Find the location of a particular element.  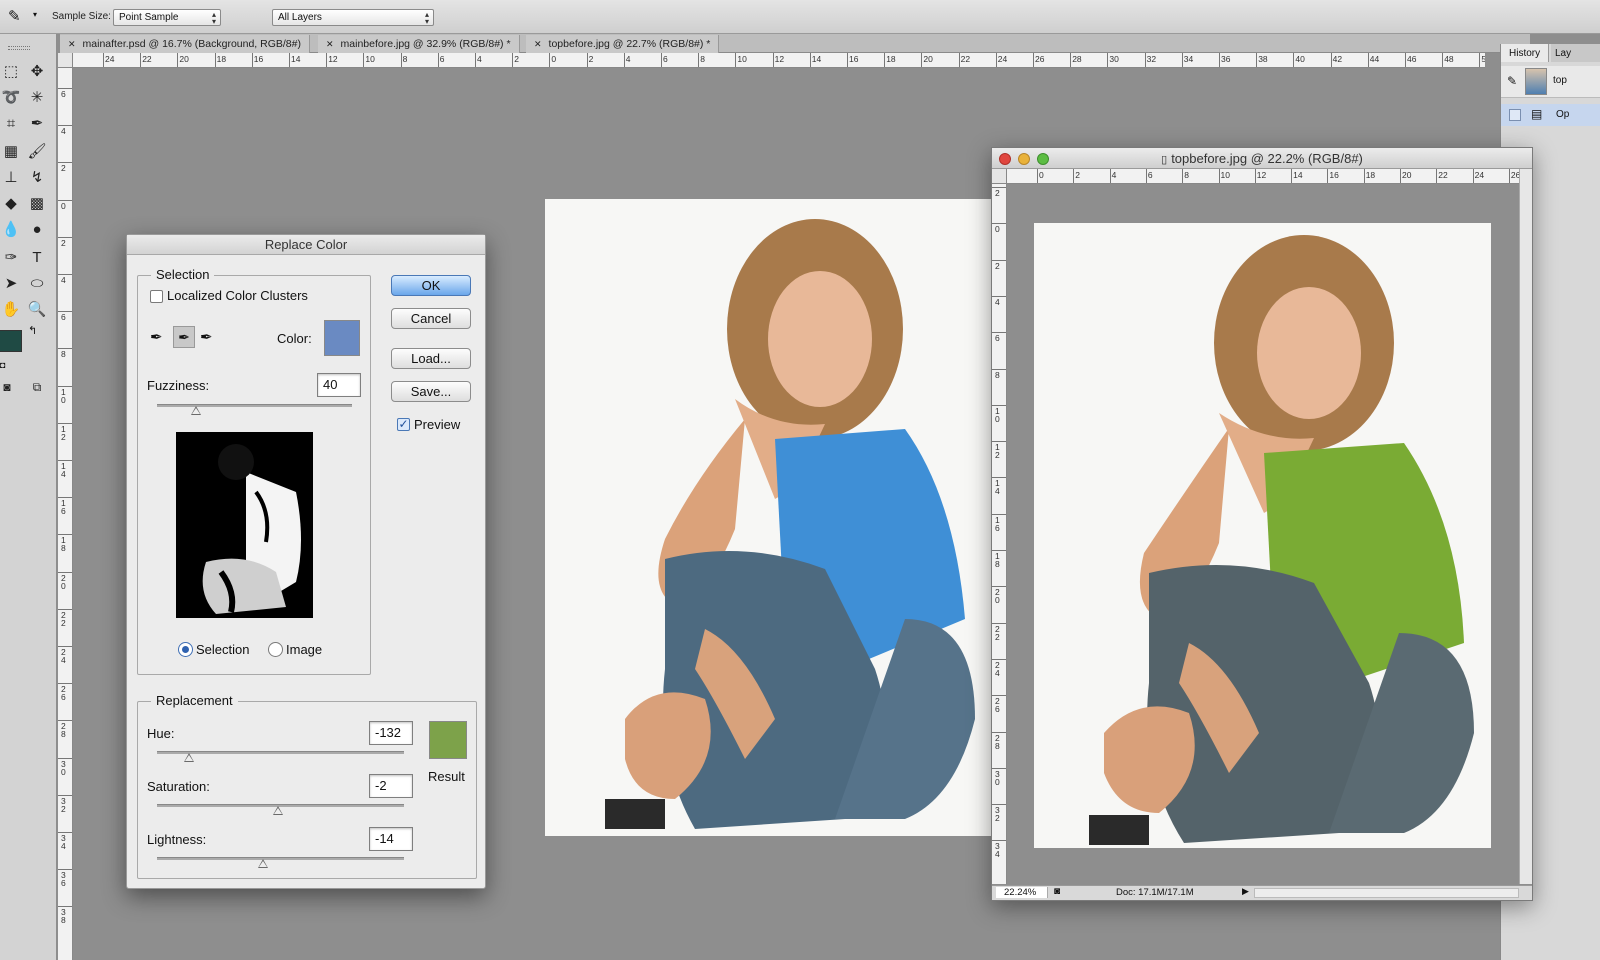

marquee-tool-icon: ⬚ is located at coordinates (11, 72).